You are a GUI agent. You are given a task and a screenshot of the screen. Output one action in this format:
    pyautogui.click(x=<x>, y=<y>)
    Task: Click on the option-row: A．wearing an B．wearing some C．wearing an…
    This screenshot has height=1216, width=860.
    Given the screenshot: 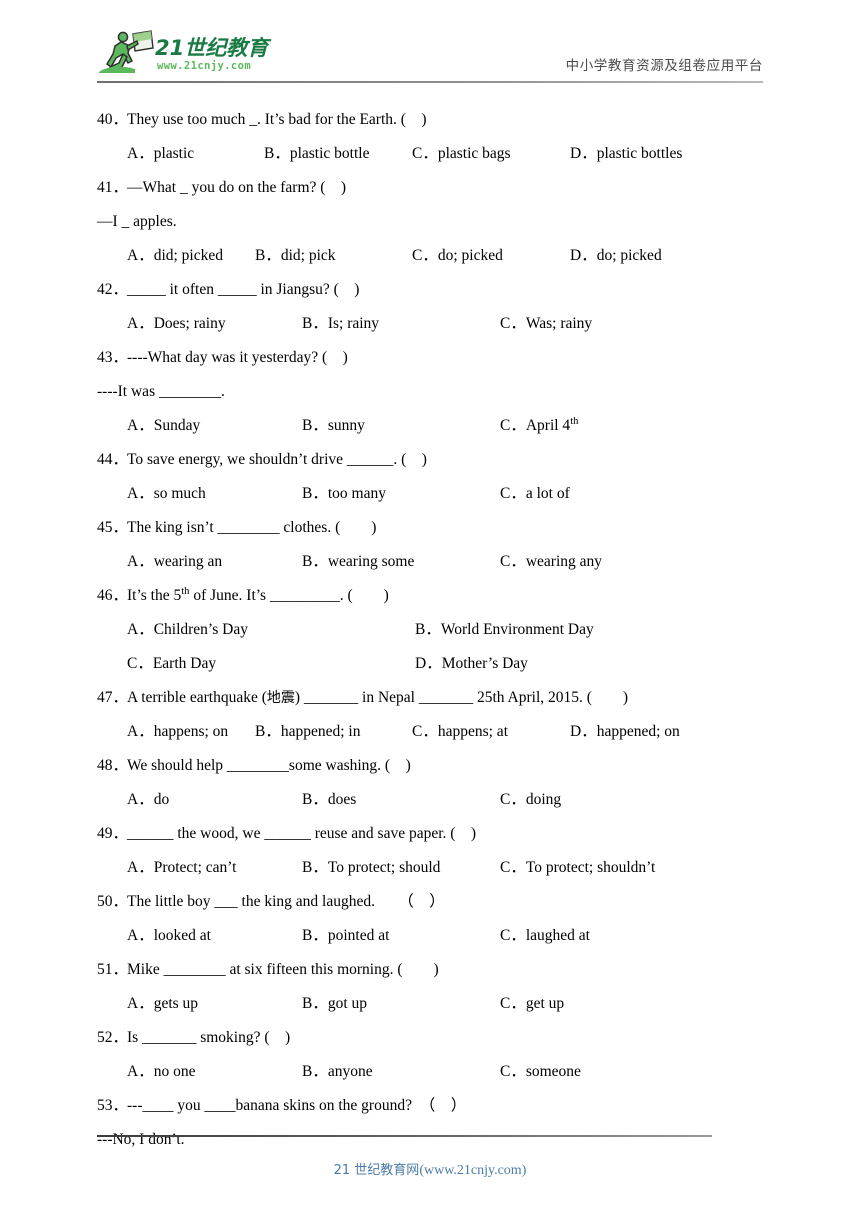 What is the action you would take?
    pyautogui.click(x=430, y=562)
    